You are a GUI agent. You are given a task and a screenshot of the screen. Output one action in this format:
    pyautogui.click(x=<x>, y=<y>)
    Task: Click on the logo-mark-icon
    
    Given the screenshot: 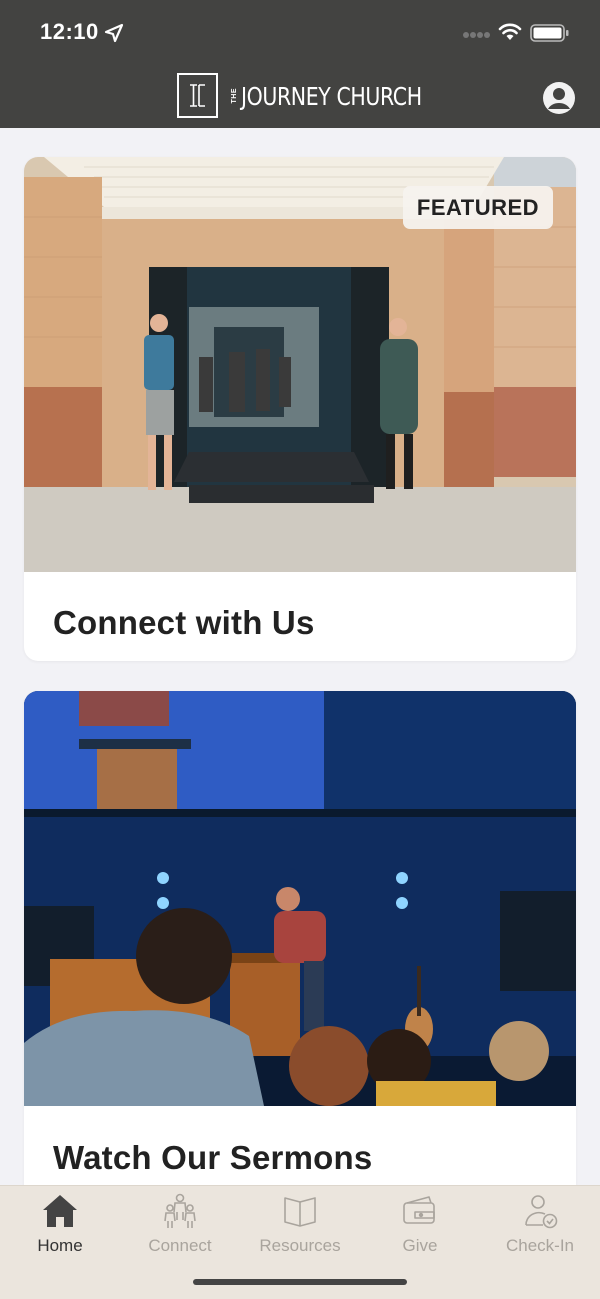 What is the action you would take?
    pyautogui.click(x=197, y=95)
    